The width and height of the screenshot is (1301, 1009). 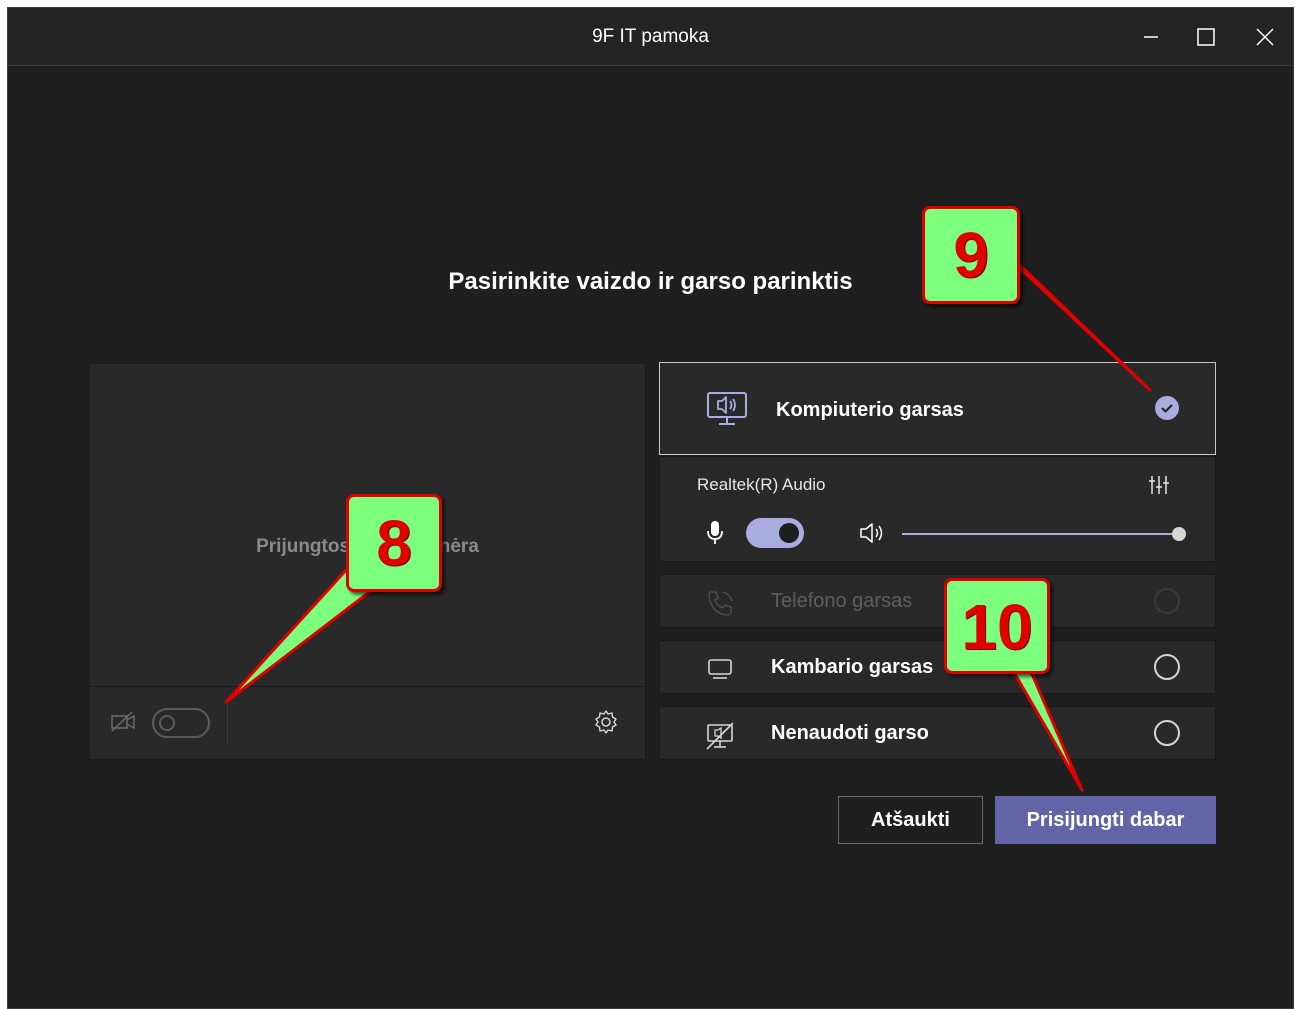 I want to click on callout-8: 8, so click(x=394, y=543).